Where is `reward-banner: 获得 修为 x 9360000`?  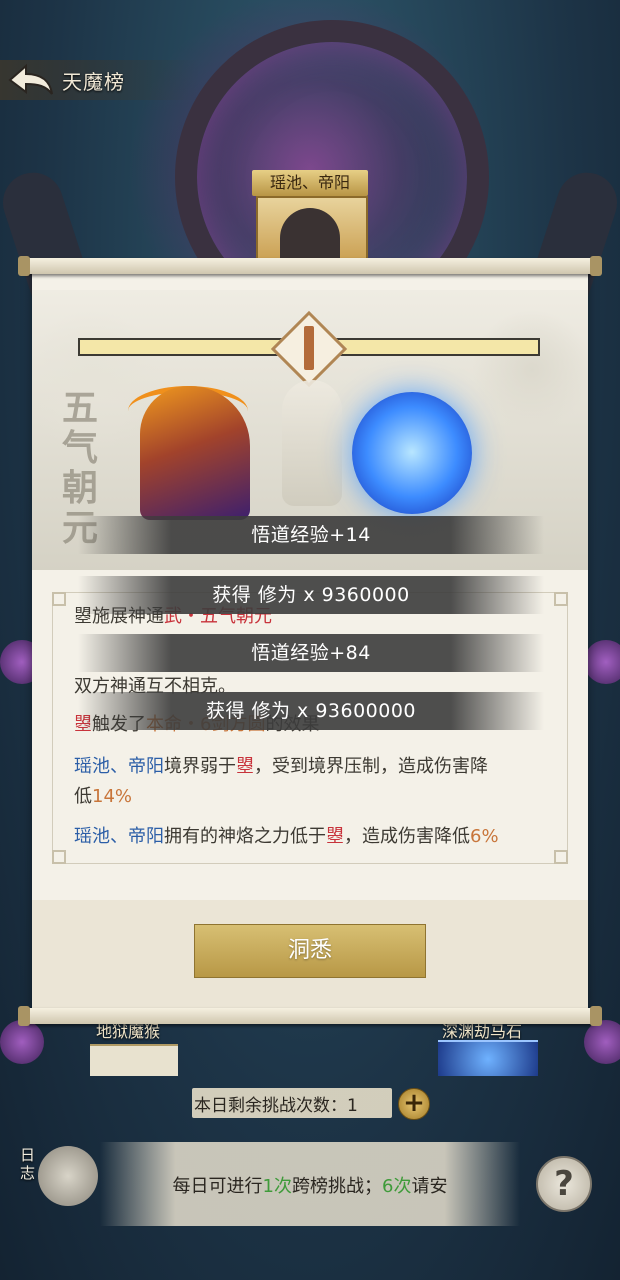 reward-banner: 获得 修为 x 9360000 is located at coordinates (311, 595).